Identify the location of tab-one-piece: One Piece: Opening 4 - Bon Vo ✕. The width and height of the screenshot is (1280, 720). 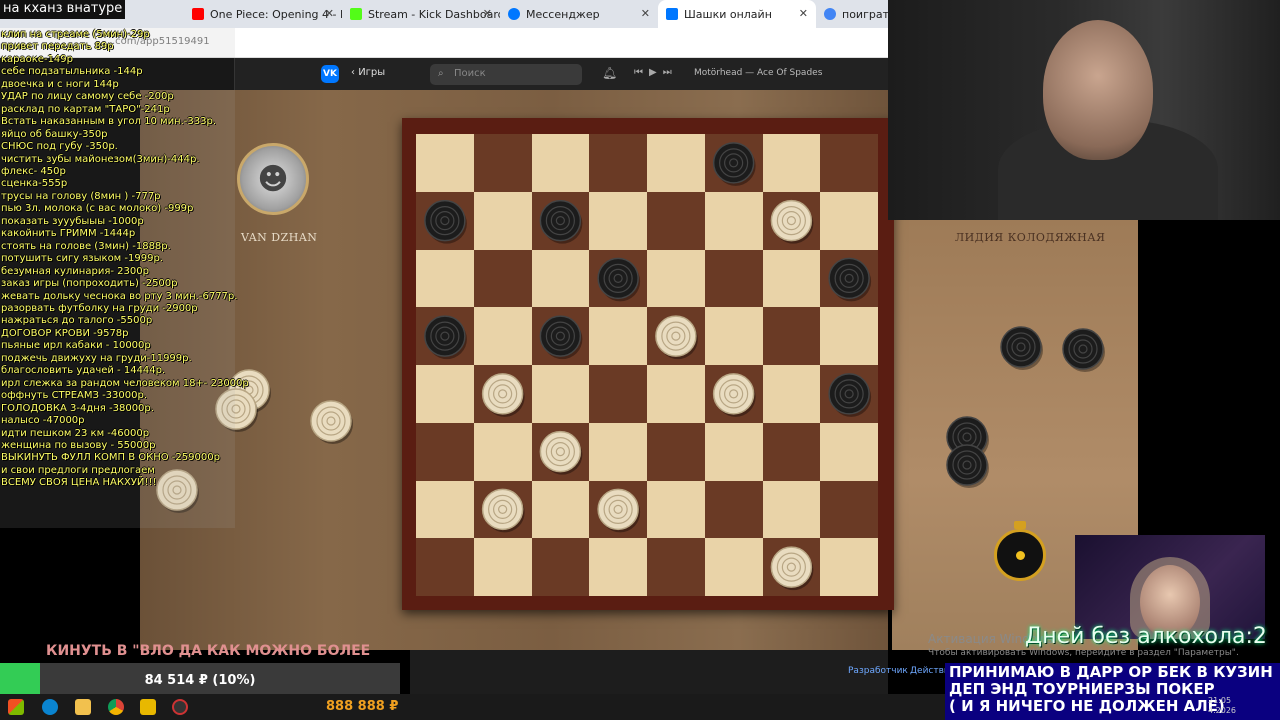
(263, 14).